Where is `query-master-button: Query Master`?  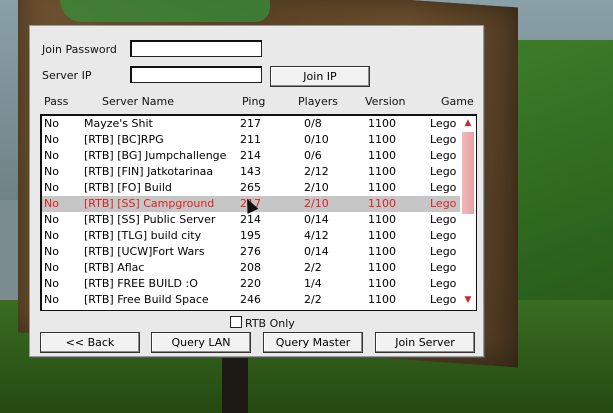
query-master-button: Query Master is located at coordinates (313, 342).